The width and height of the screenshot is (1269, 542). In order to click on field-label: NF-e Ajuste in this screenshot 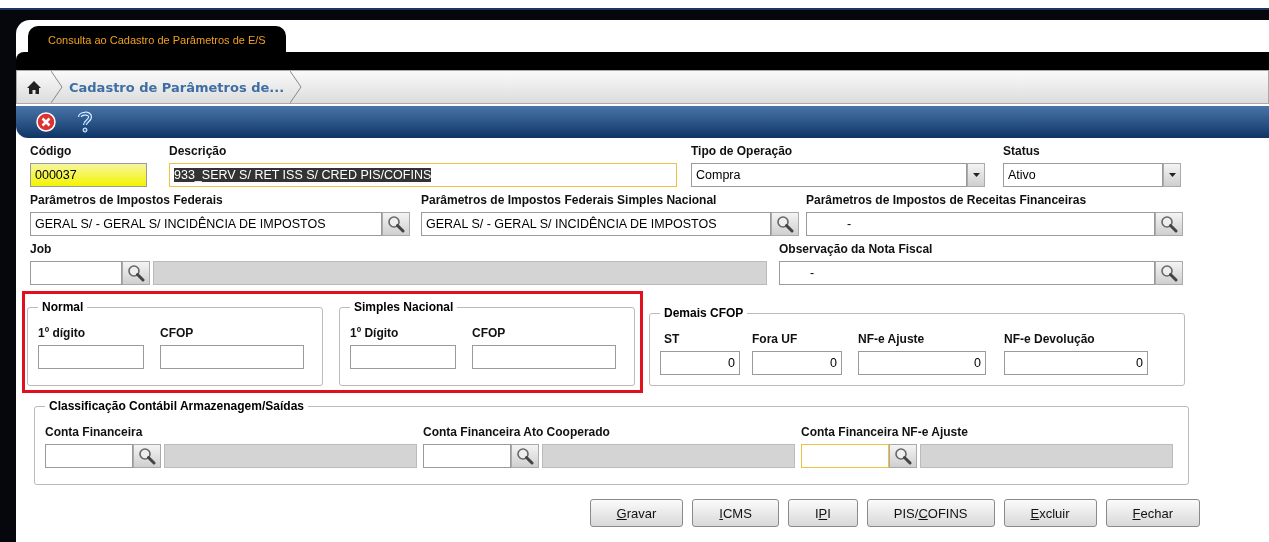, I will do `click(892, 339)`.